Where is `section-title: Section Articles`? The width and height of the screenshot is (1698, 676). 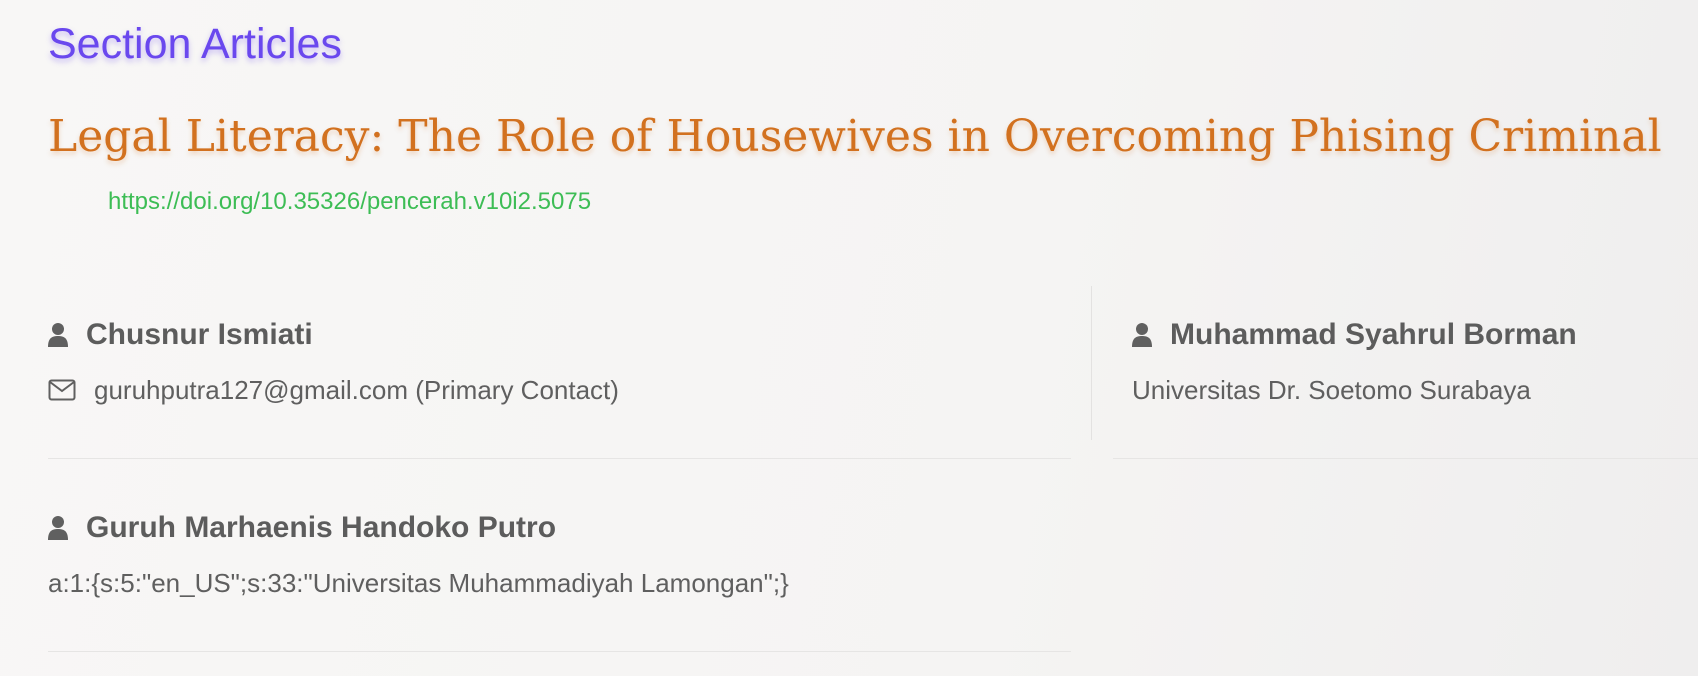
section-title: Section Articles is located at coordinates (195, 44).